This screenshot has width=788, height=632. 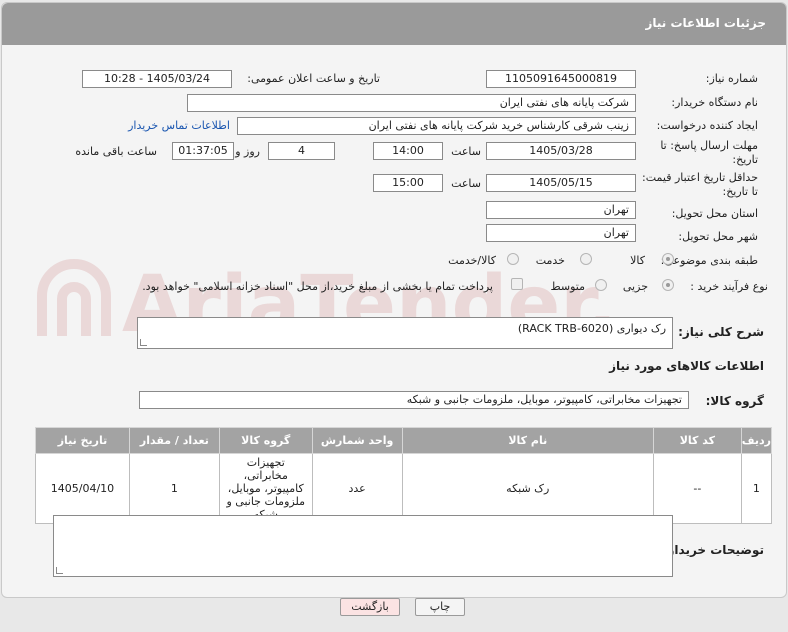 I want to click on col-header-unit: واحد شمارش, so click(x=357, y=440).